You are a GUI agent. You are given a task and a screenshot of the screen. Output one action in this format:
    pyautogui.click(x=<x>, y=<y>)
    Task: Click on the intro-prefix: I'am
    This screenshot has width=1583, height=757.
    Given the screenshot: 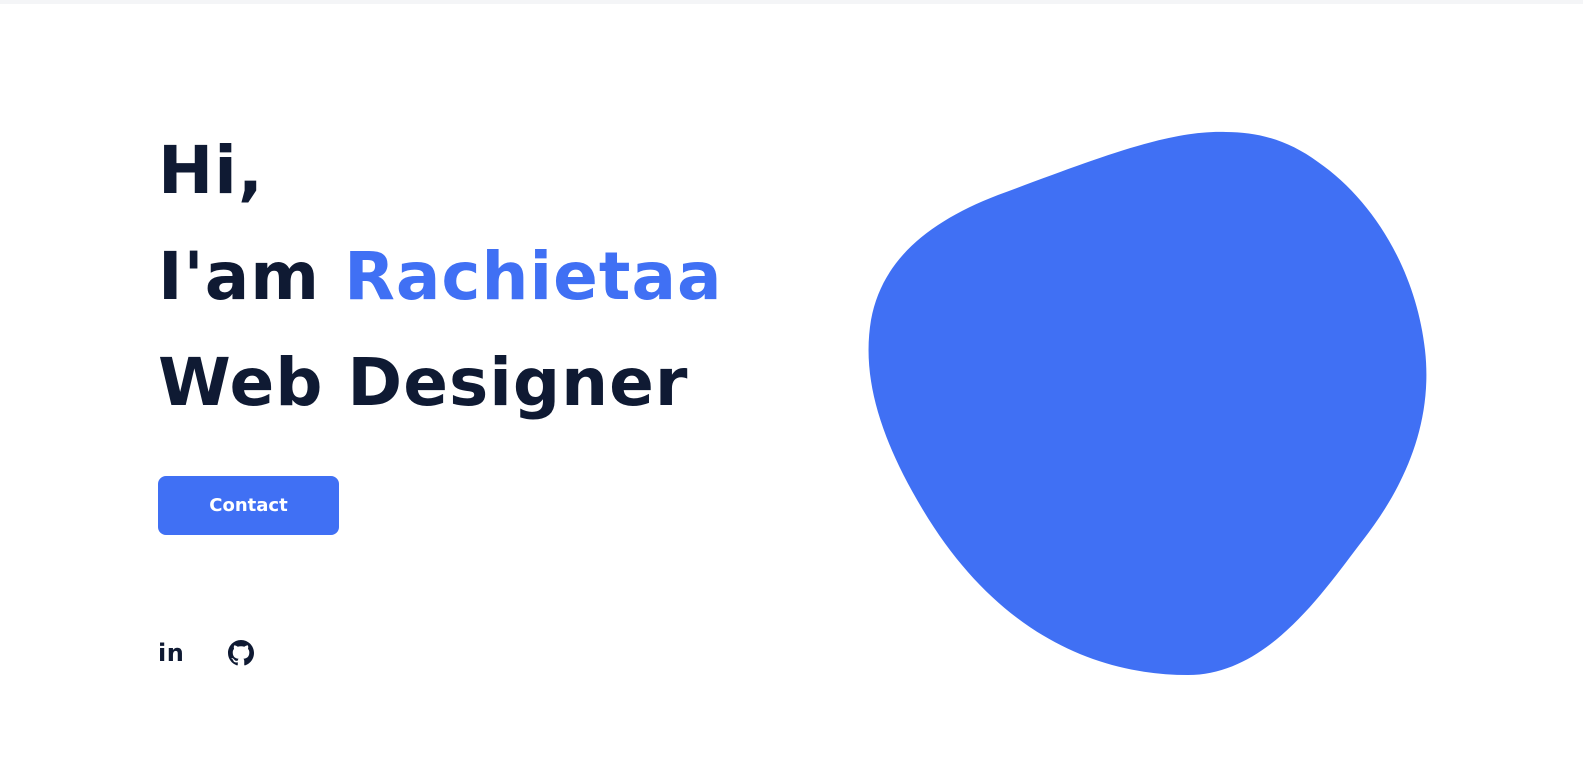 What is the action you would take?
    pyautogui.click(x=239, y=276)
    